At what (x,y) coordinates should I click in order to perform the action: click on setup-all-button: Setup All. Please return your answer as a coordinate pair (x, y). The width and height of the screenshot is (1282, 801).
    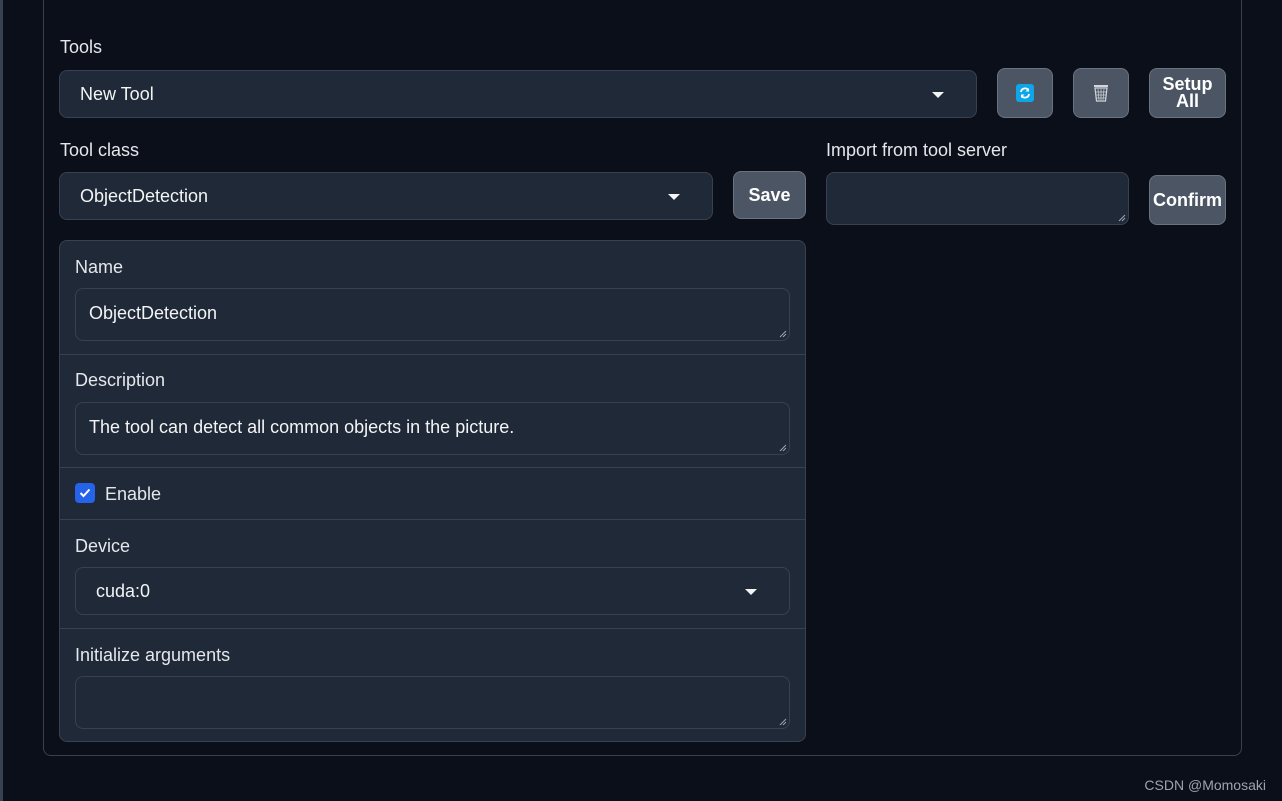
    Looking at the image, I should click on (1187, 93).